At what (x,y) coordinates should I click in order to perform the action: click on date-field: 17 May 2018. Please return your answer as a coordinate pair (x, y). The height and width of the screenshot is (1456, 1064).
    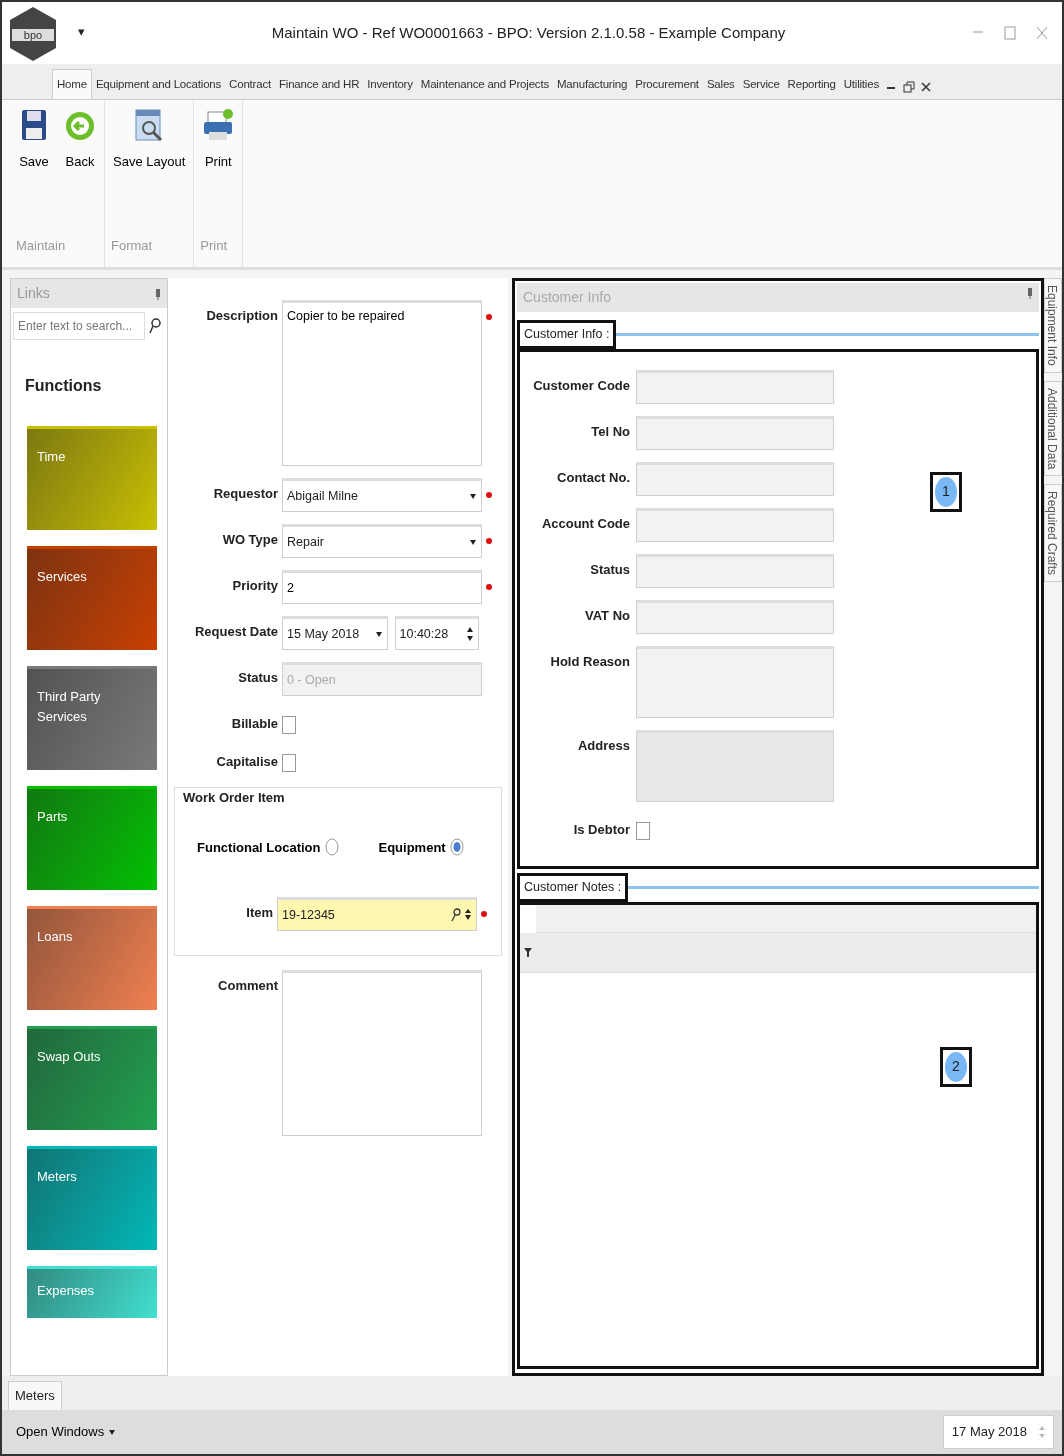
    Looking at the image, I should click on (998, 1432).